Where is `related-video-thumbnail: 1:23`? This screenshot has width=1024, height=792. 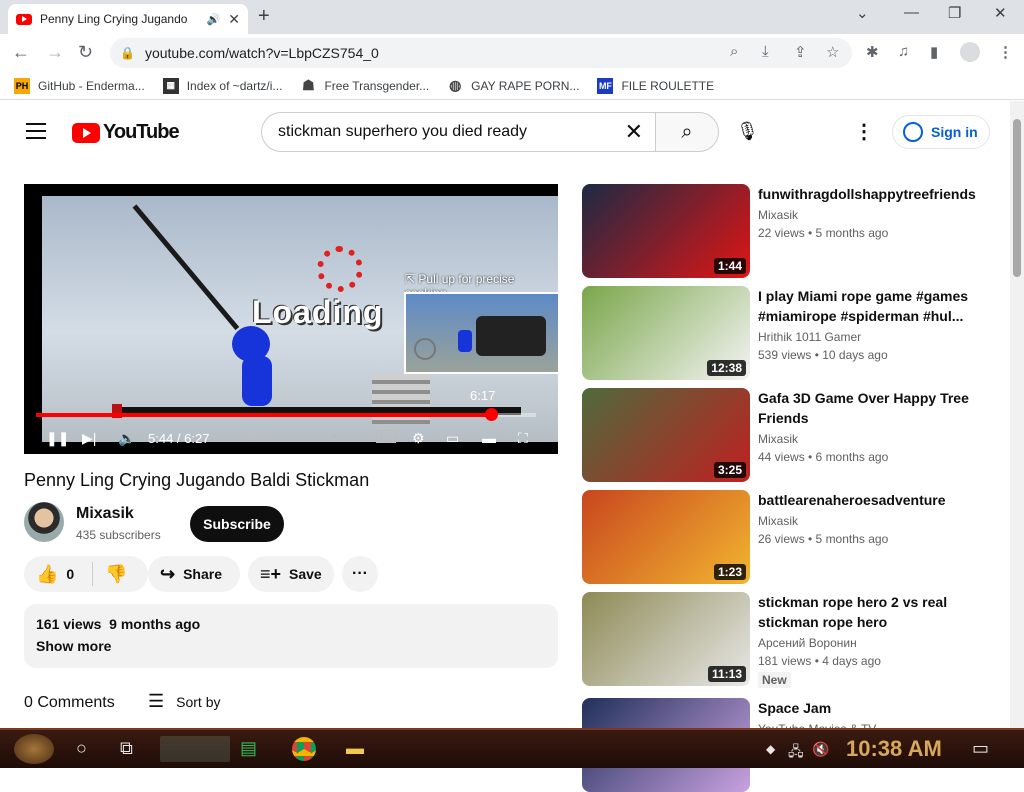 related-video-thumbnail: 1:23 is located at coordinates (666, 537).